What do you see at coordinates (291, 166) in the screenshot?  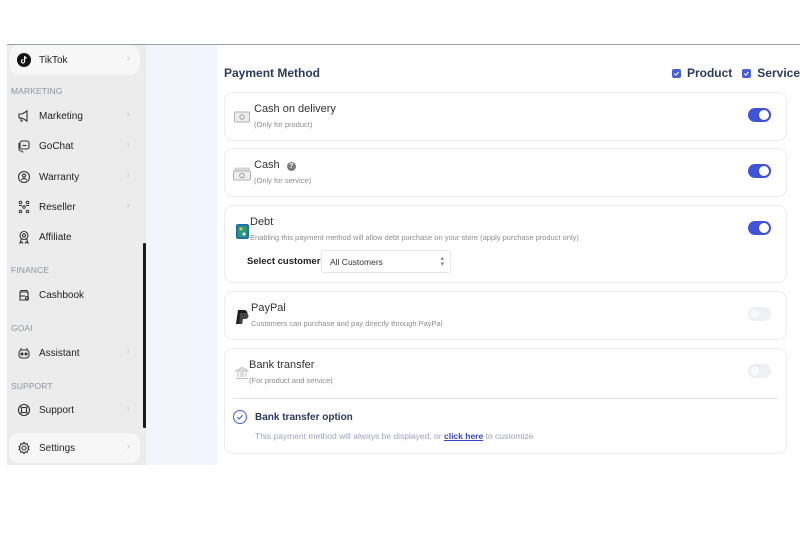 I see `help-icon: ?` at bounding box center [291, 166].